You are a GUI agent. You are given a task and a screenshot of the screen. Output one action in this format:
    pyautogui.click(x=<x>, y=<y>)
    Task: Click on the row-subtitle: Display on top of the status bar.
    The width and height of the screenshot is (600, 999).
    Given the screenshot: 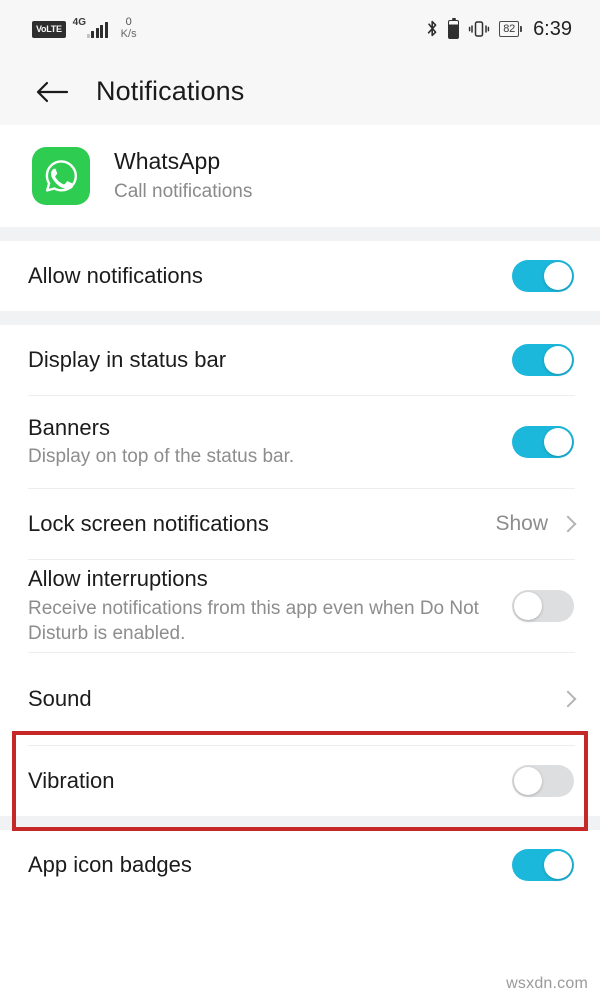 What is the action you would take?
    pyautogui.click(x=161, y=457)
    